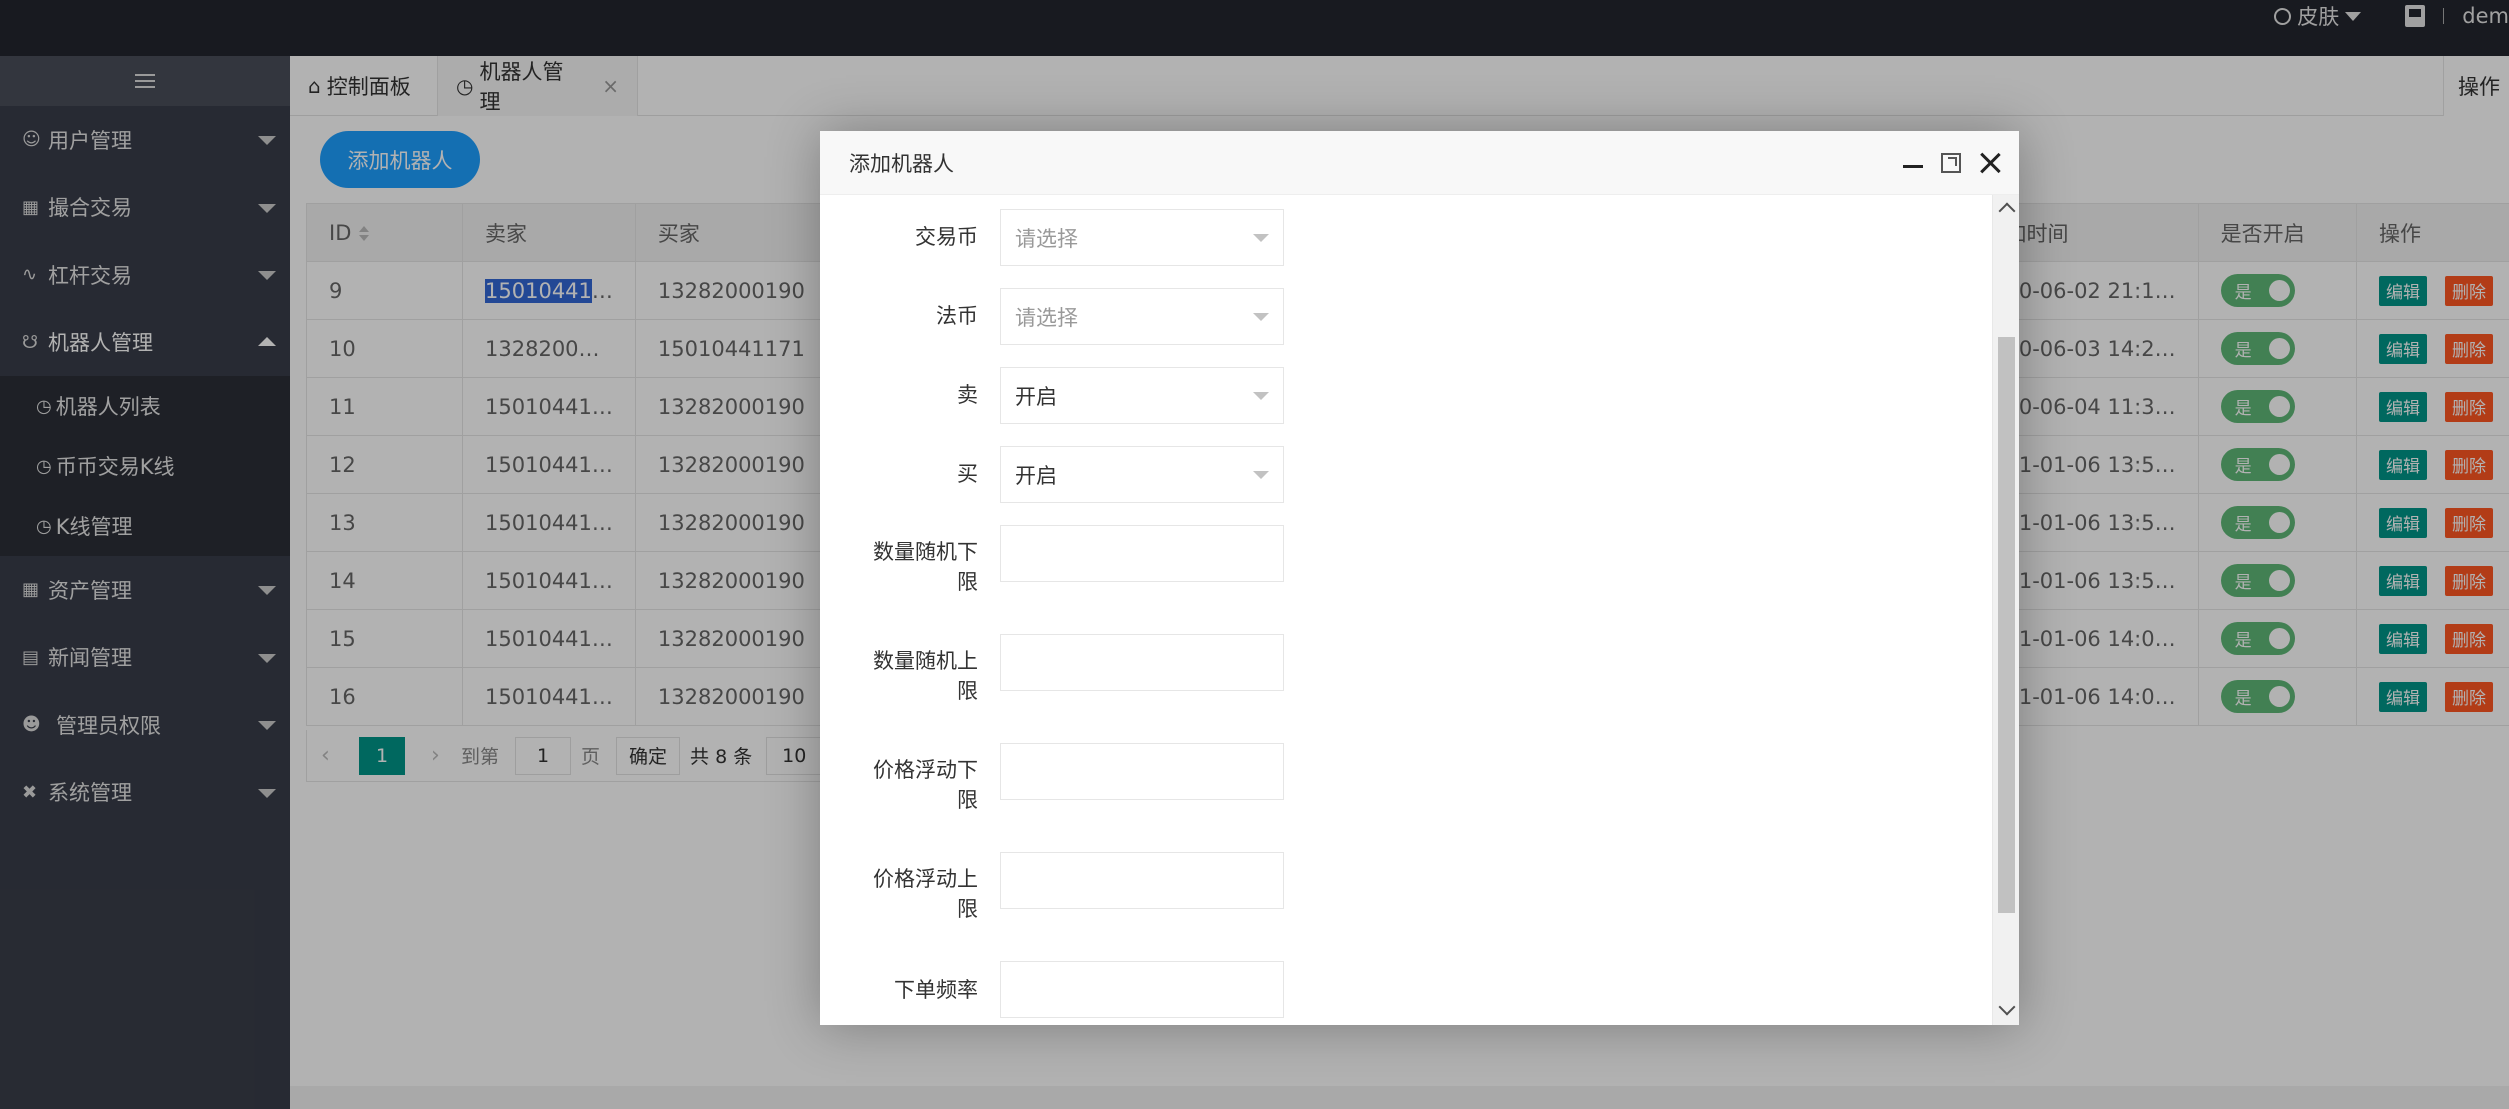 This screenshot has width=2509, height=1109. What do you see at coordinates (946, 237) in the screenshot?
I see `field-label: 交易币` at bounding box center [946, 237].